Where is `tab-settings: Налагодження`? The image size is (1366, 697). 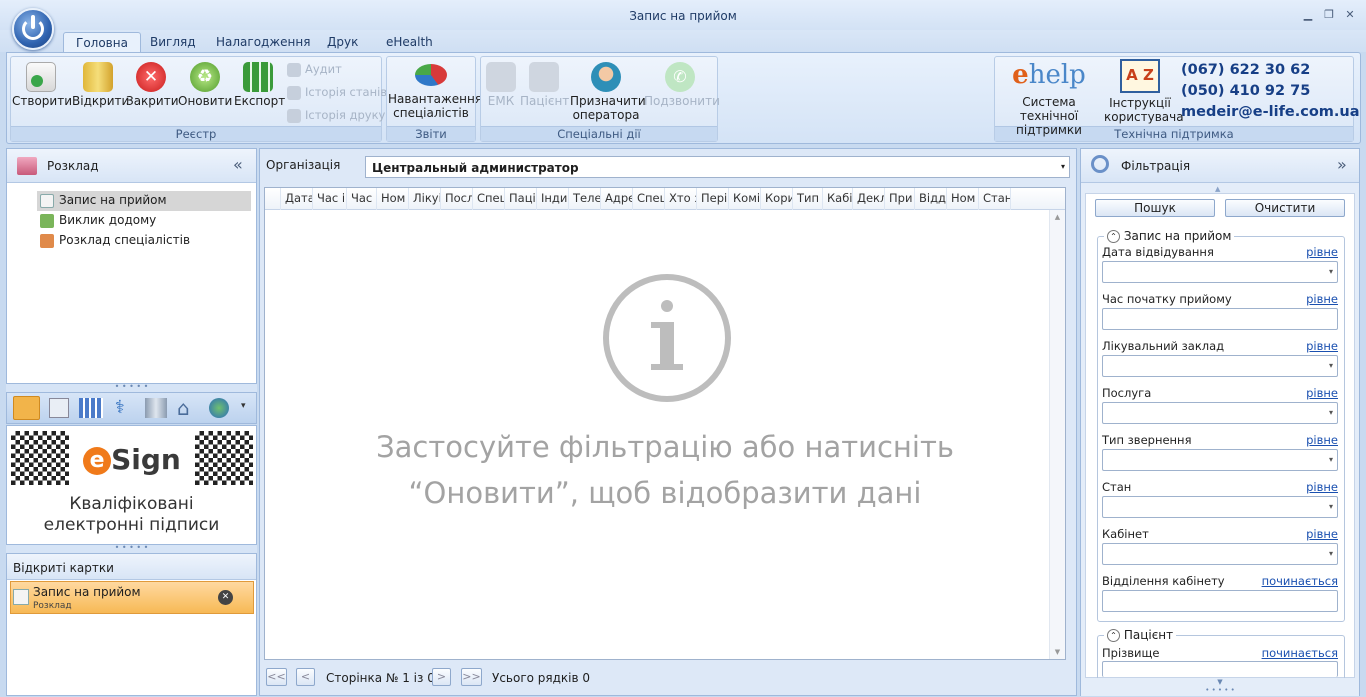 tab-settings: Налагодження is located at coordinates (263, 42).